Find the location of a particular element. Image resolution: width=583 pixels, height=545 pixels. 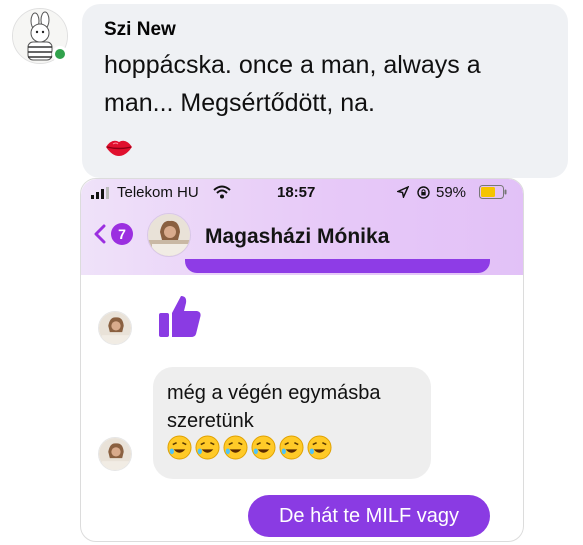

status-bar: Telekom HU 18:57 59% is located at coordinates (302, 193).